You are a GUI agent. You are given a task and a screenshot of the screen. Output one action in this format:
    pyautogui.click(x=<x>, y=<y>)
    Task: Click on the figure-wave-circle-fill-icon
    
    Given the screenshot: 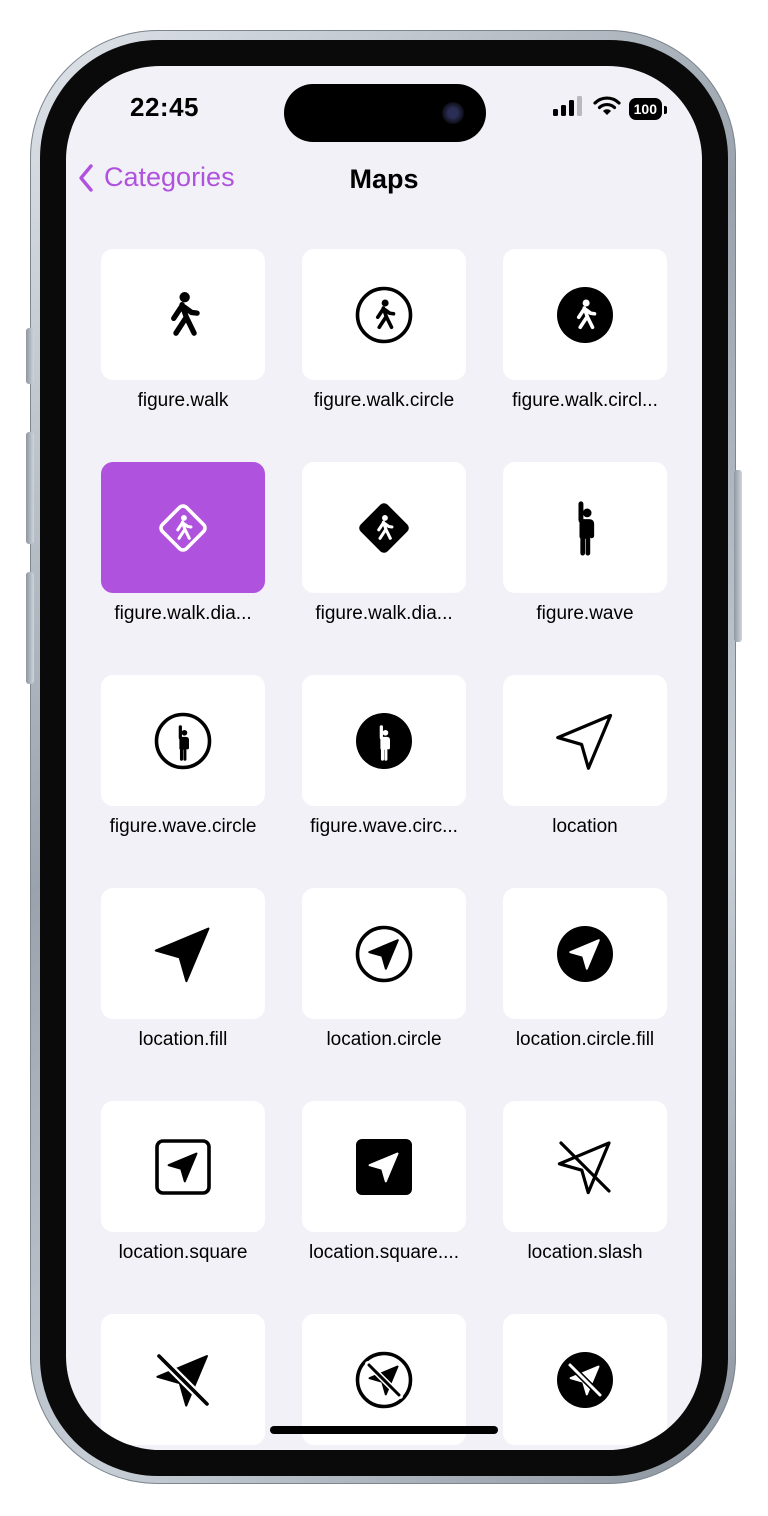 What is the action you would take?
    pyautogui.click(x=384, y=741)
    